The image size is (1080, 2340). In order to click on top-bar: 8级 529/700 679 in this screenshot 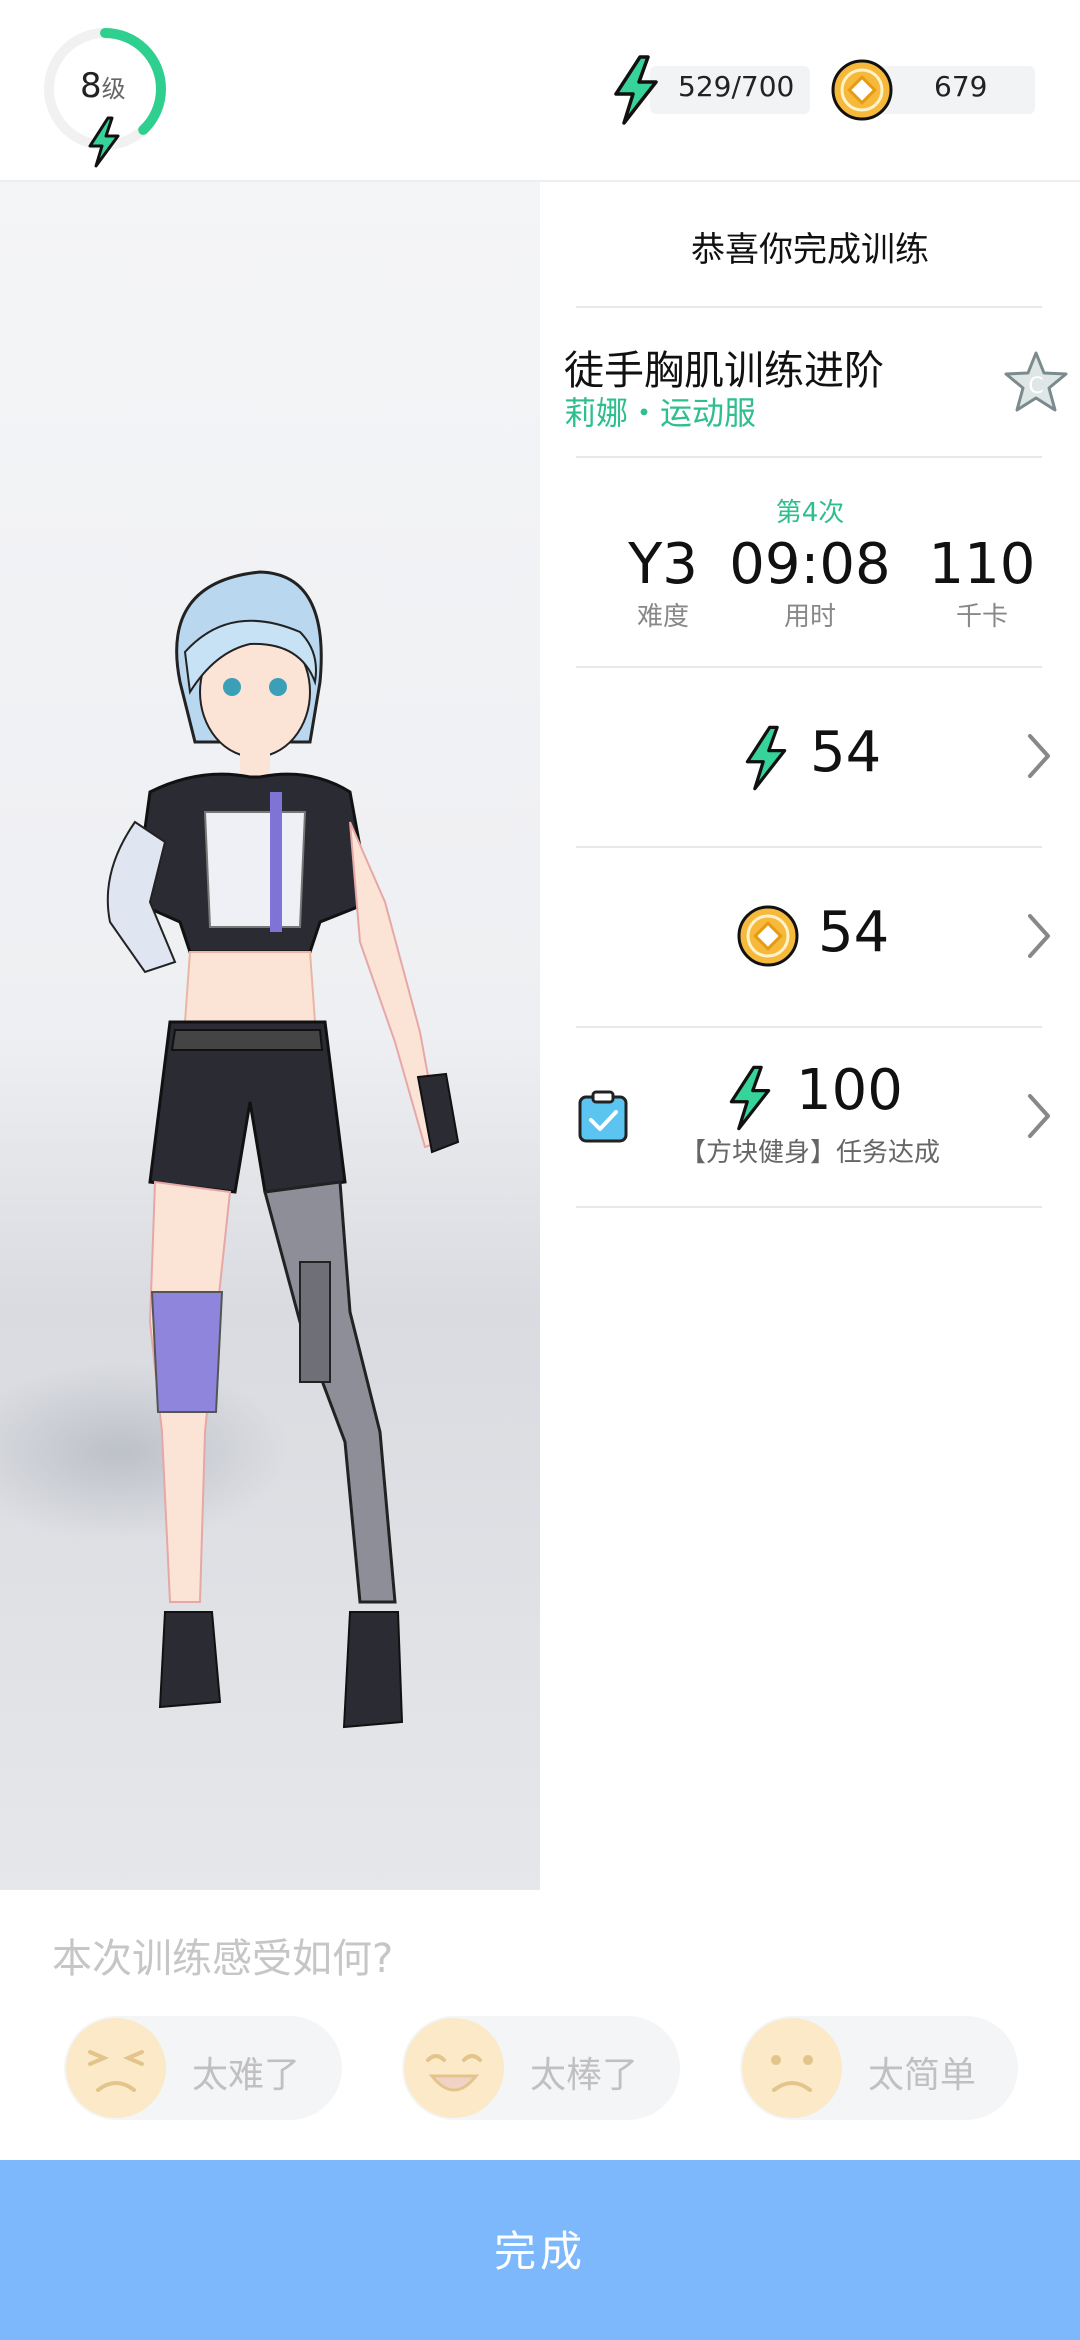, I will do `click(540, 90)`.